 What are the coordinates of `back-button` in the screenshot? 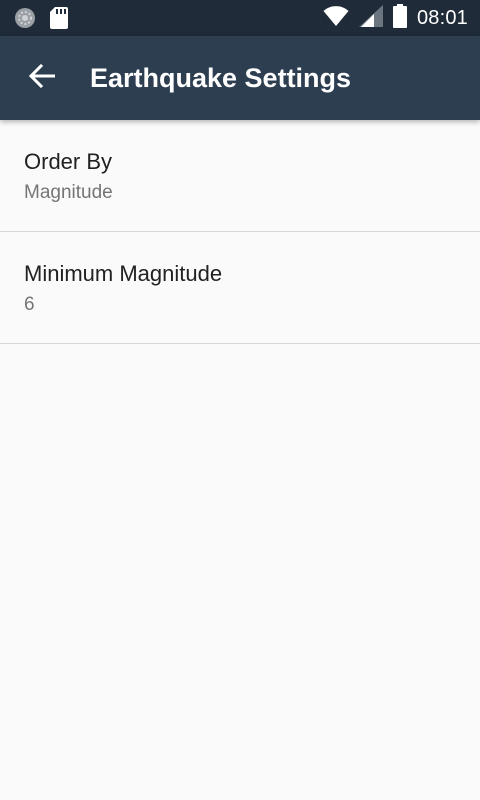 It's located at (42, 78).